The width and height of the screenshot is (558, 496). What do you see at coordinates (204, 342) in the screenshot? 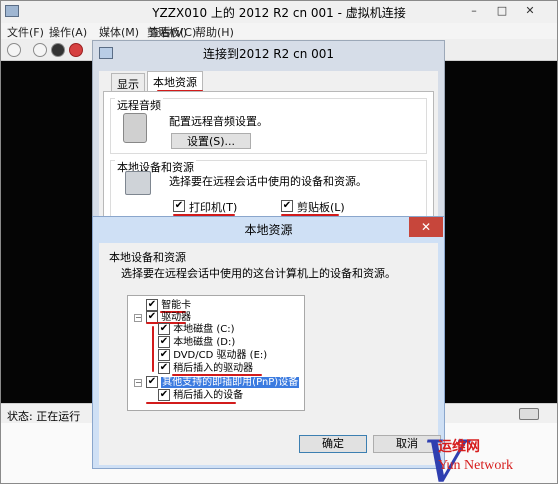
I see `tree-label: 本地磁盘 (D:)` at bounding box center [204, 342].